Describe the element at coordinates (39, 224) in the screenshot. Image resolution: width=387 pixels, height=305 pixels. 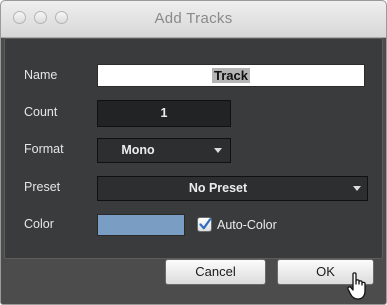
I see `color-label: Color` at that location.